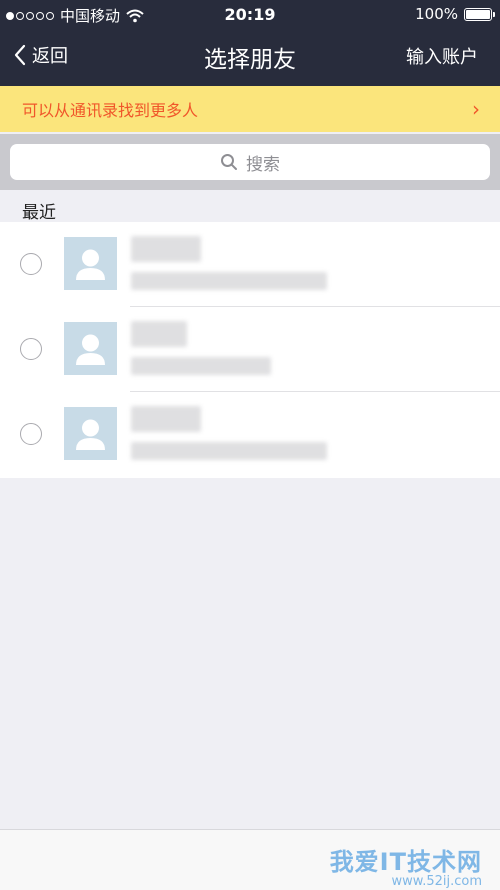  I want to click on back-button: 返回, so click(41, 55).